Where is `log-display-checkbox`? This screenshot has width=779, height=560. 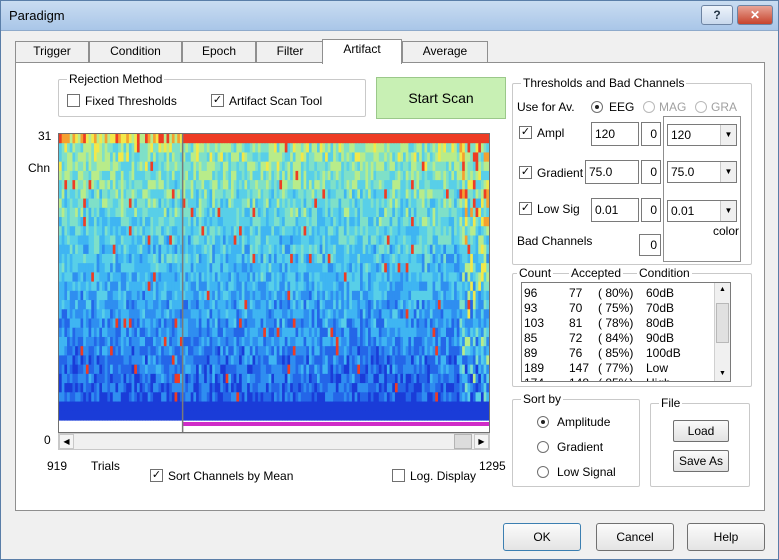 log-display-checkbox is located at coordinates (398, 475).